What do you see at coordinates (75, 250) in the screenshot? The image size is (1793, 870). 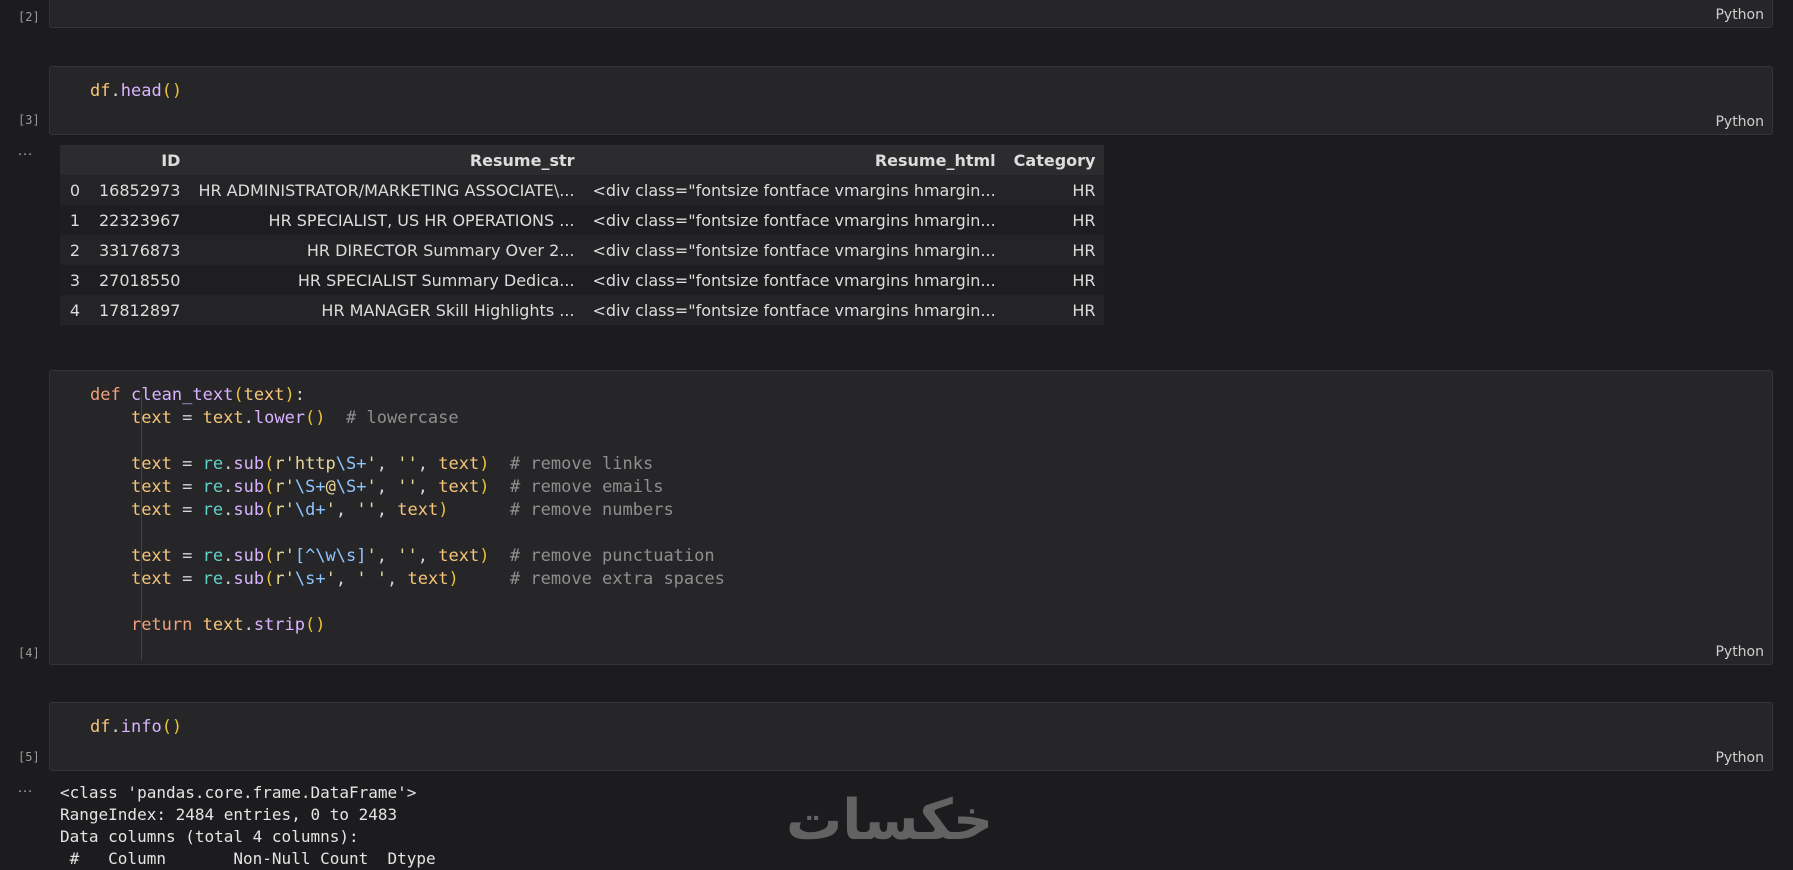 I see `table-cell: 2` at bounding box center [75, 250].